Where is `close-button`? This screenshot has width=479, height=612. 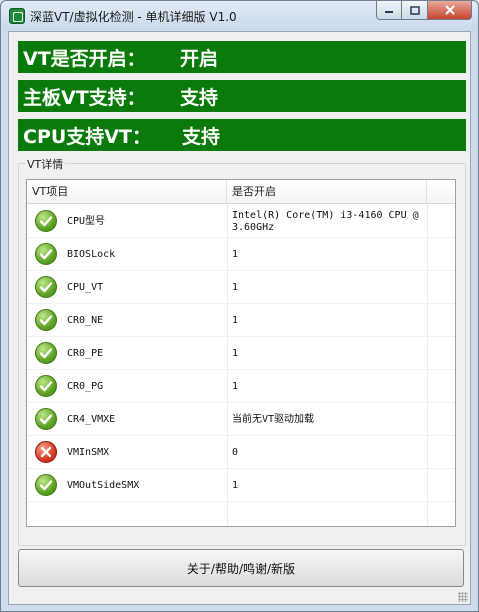 close-button is located at coordinates (450, 10).